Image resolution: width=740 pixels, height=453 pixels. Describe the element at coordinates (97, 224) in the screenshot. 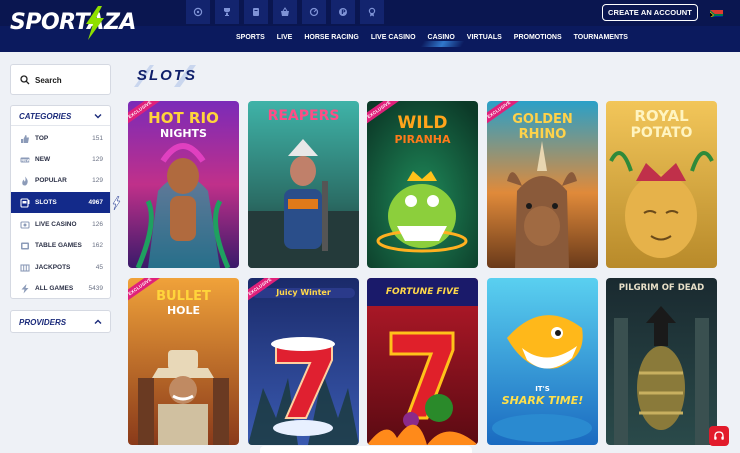

I see `category-count: 126` at that location.